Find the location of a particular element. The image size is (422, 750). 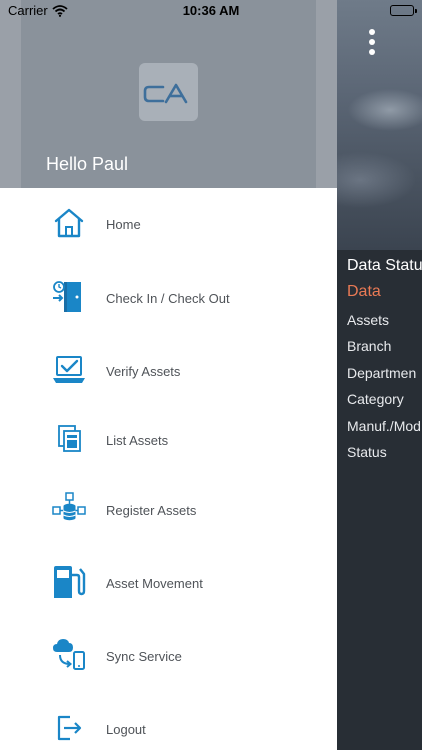

menu-label-register-assets: Register Assets is located at coordinates (151, 510).